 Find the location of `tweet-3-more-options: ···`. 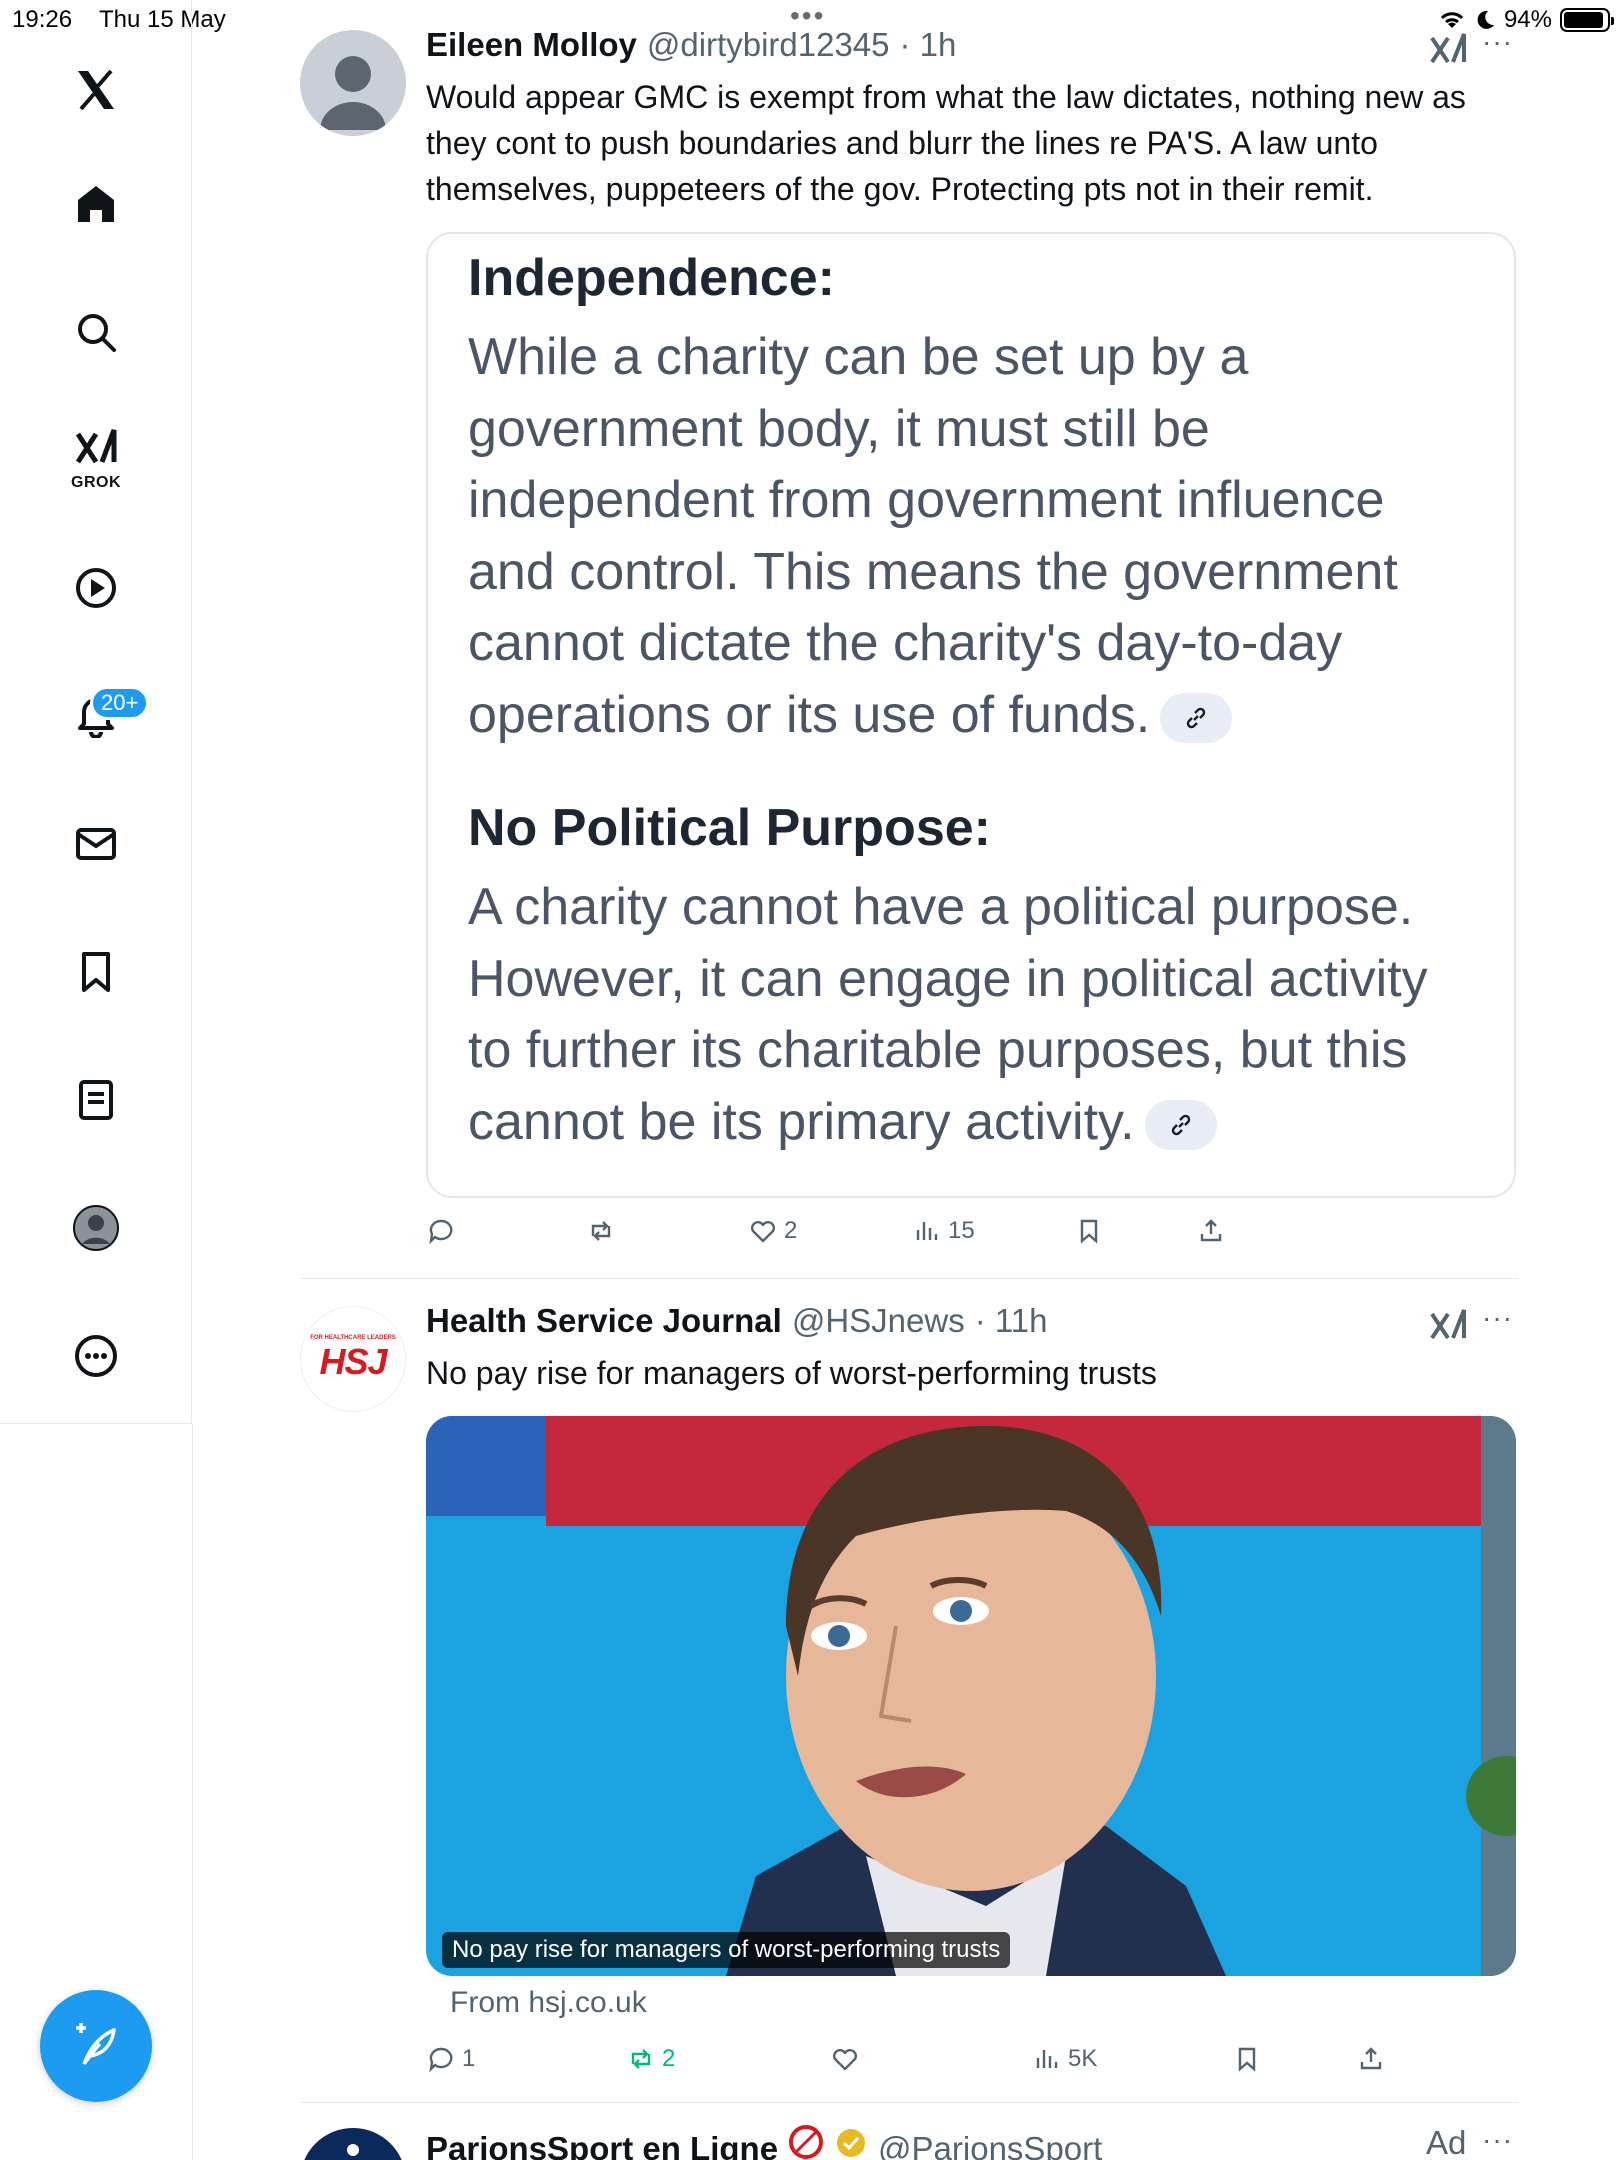

tweet-3-more-options: ··· is located at coordinates (1497, 2140).